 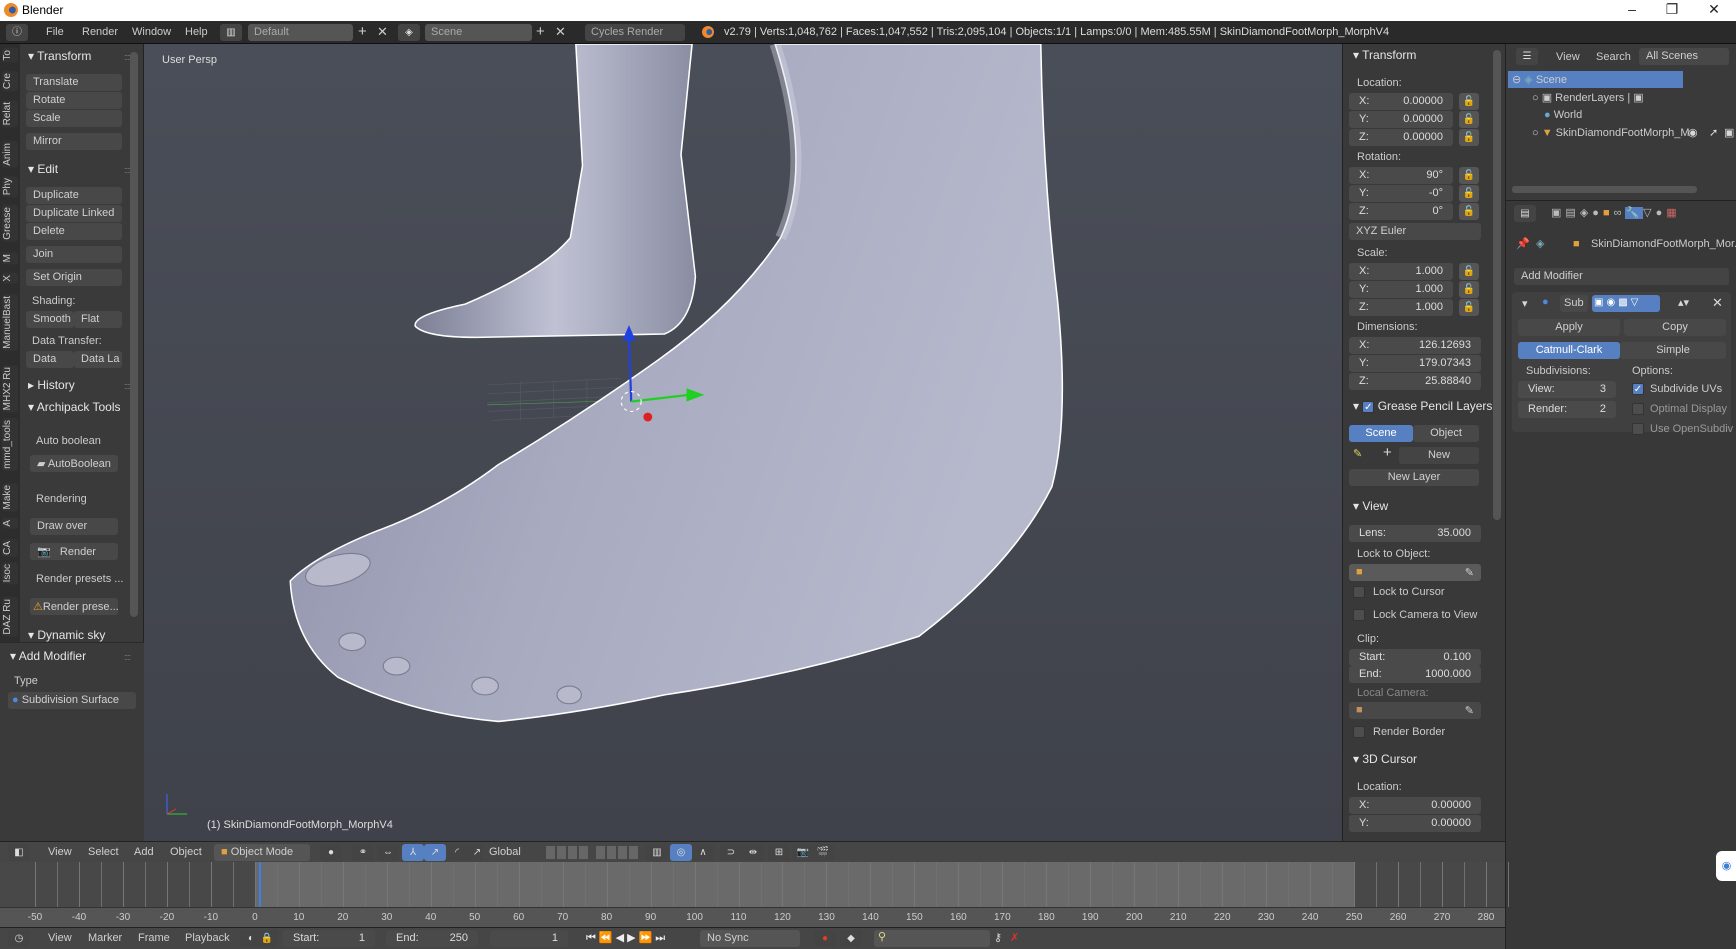 What do you see at coordinates (1638, 409) in the screenshot?
I see `optimal-display-checkbox` at bounding box center [1638, 409].